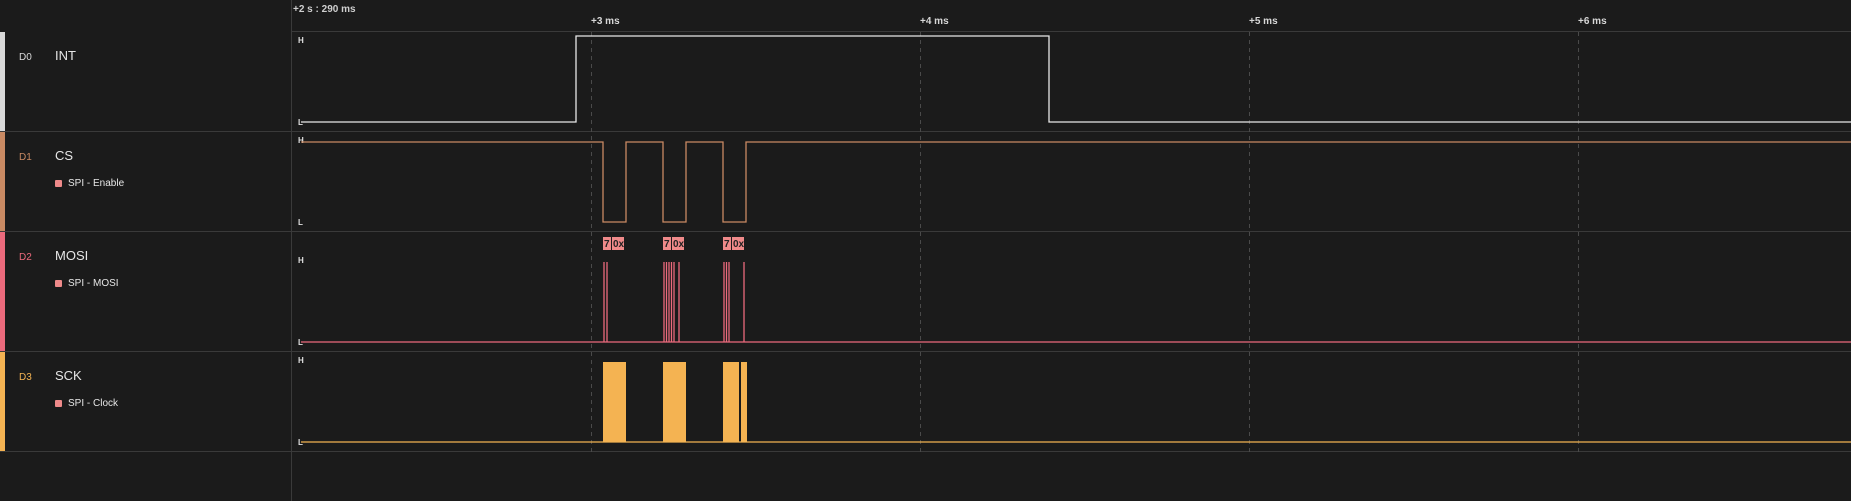 The width and height of the screenshot is (1851, 501). Describe the element at coordinates (1263, 21) in the screenshot. I see `time-tick-label: +5 ms` at that location.